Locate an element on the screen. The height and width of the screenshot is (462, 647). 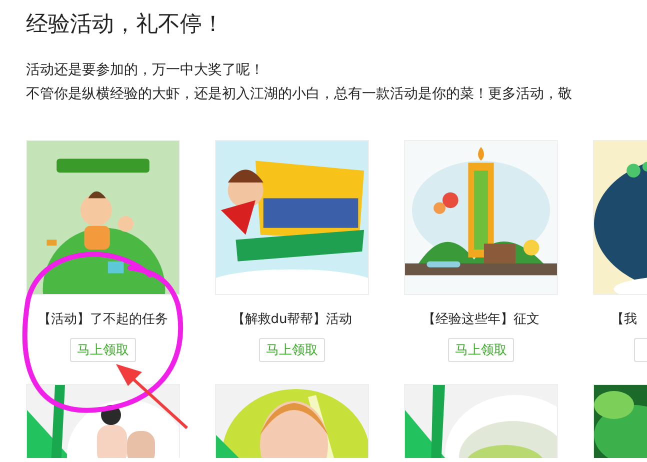
intro-text: 活动还是要参加的，万一中大奖了呢！ is located at coordinates (145, 70).